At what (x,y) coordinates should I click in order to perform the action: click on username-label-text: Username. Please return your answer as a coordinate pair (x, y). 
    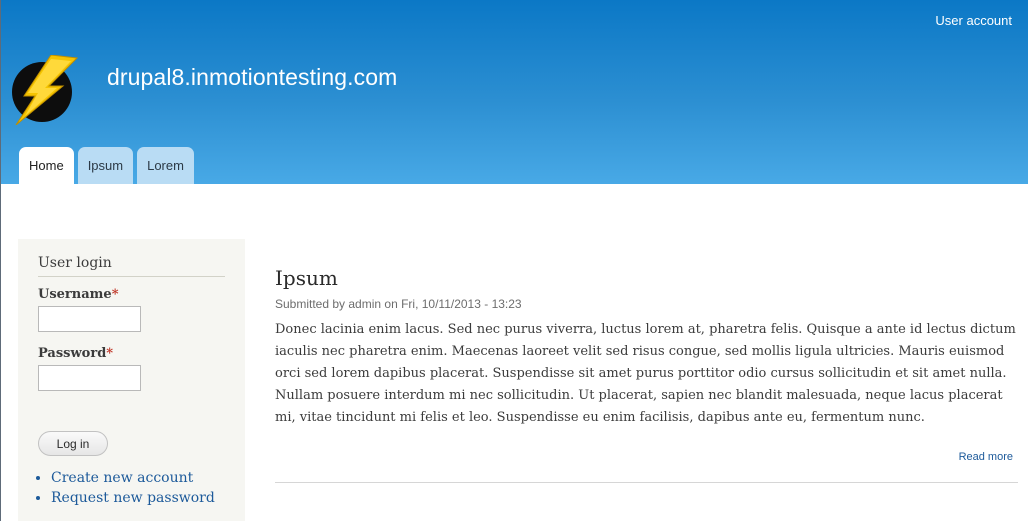
    Looking at the image, I should click on (75, 294).